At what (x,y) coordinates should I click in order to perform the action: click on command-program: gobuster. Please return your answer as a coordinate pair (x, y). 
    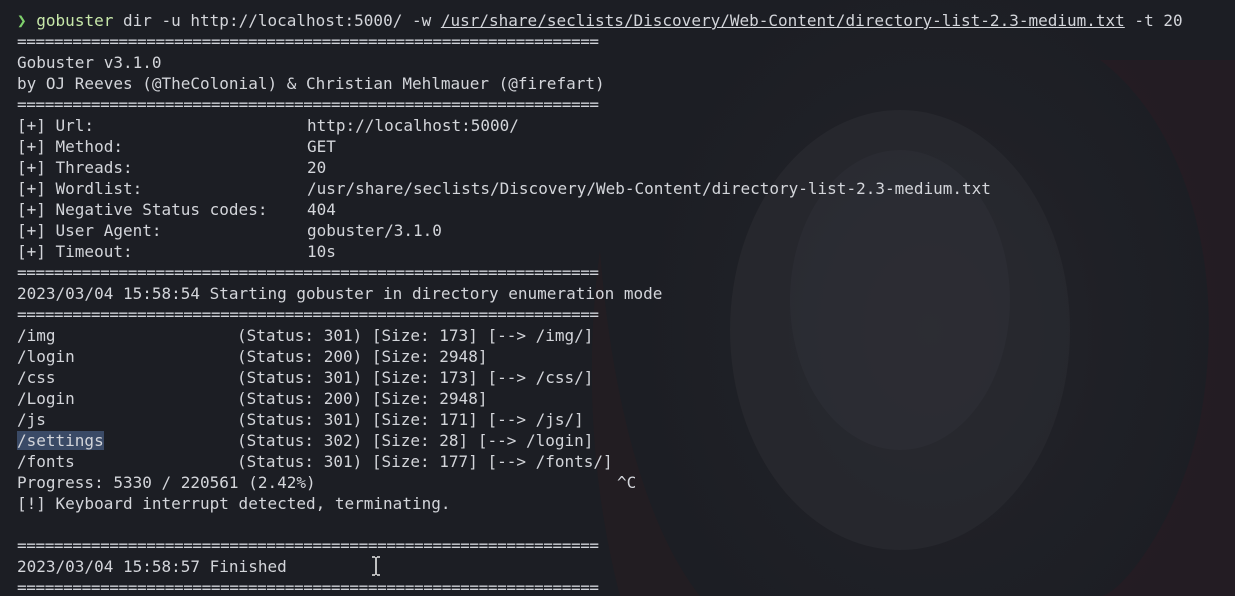
    Looking at the image, I should click on (75, 20).